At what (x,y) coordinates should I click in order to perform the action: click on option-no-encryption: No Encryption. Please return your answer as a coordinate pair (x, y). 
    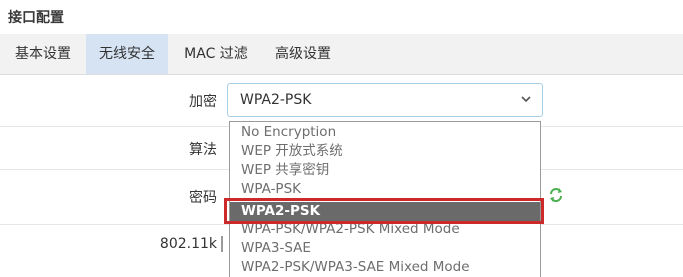
    Looking at the image, I should click on (385, 132).